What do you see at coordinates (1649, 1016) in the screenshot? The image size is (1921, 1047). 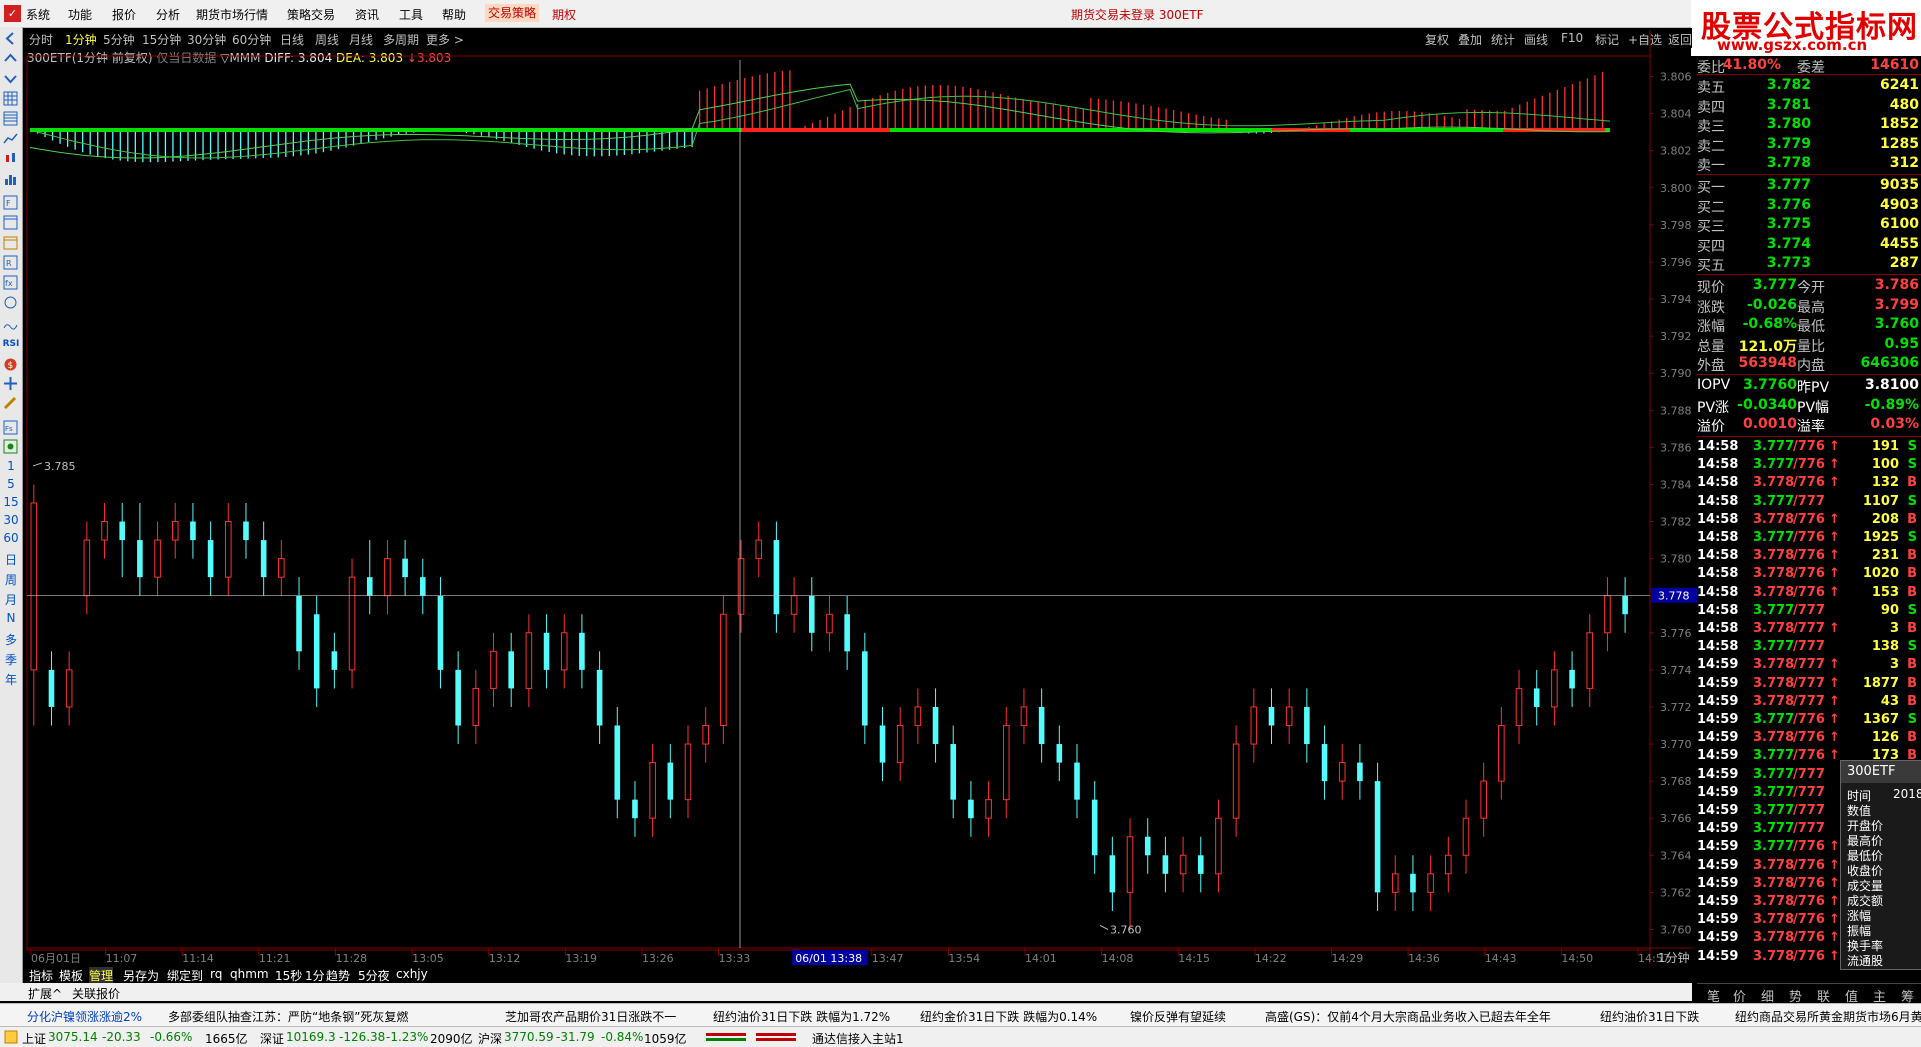 I see `news-item: 纽约油价31日下跌` at bounding box center [1649, 1016].